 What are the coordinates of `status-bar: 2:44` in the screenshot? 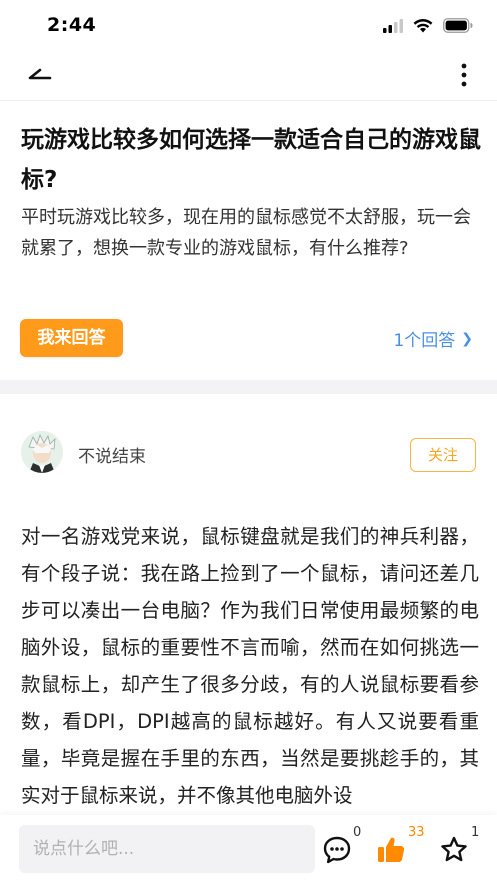 It's located at (248, 26).